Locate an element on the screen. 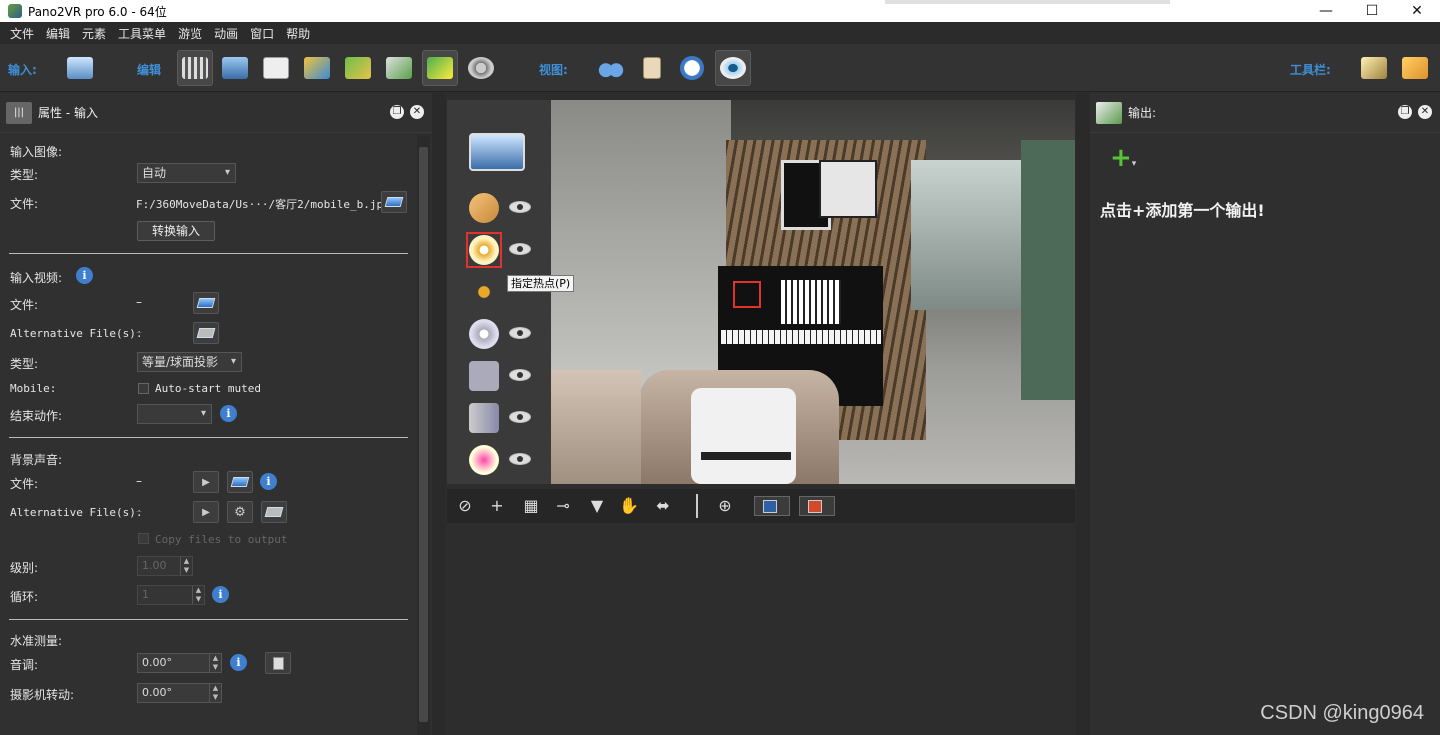  copy-leveling-button is located at coordinates (278, 663).